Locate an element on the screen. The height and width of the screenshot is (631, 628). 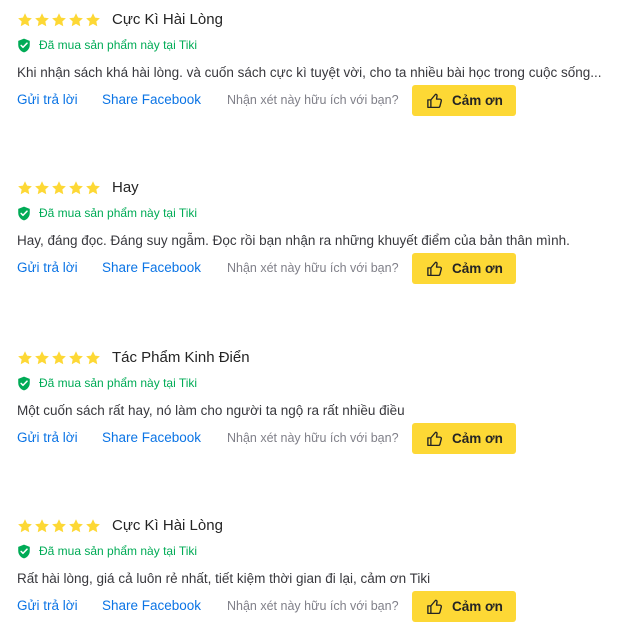
review-title: Tác Phẩm Kinh Điển is located at coordinates (181, 357).